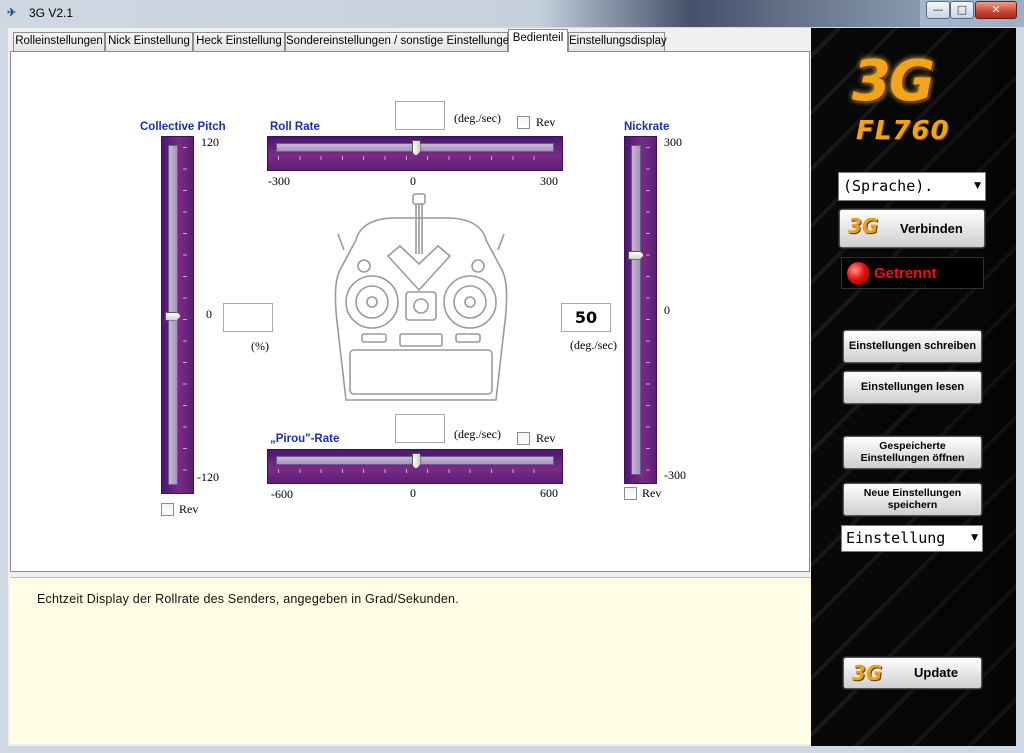 Image resolution: width=1024 pixels, height=753 pixels. Describe the element at coordinates (912, 493) in the screenshot. I see `save-button-line-1: Neue Einstellungen` at that location.